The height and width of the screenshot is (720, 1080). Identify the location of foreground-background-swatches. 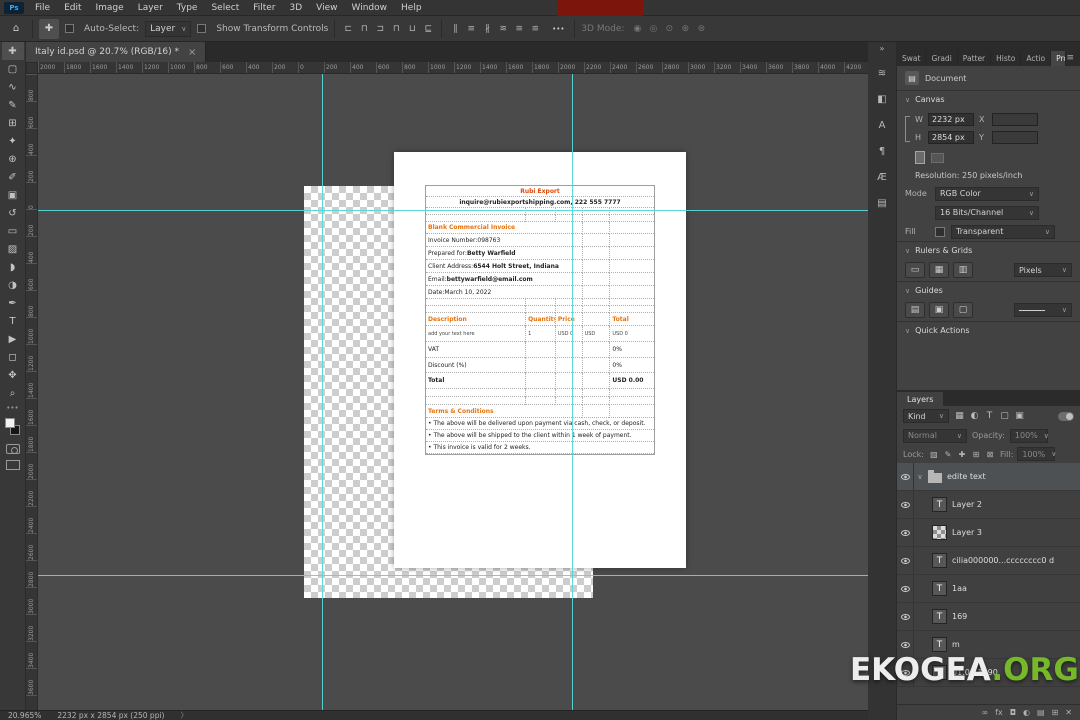
(13, 427).